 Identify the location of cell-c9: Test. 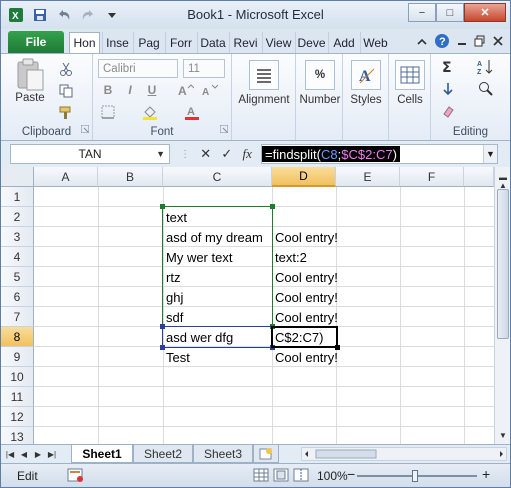
(176, 357).